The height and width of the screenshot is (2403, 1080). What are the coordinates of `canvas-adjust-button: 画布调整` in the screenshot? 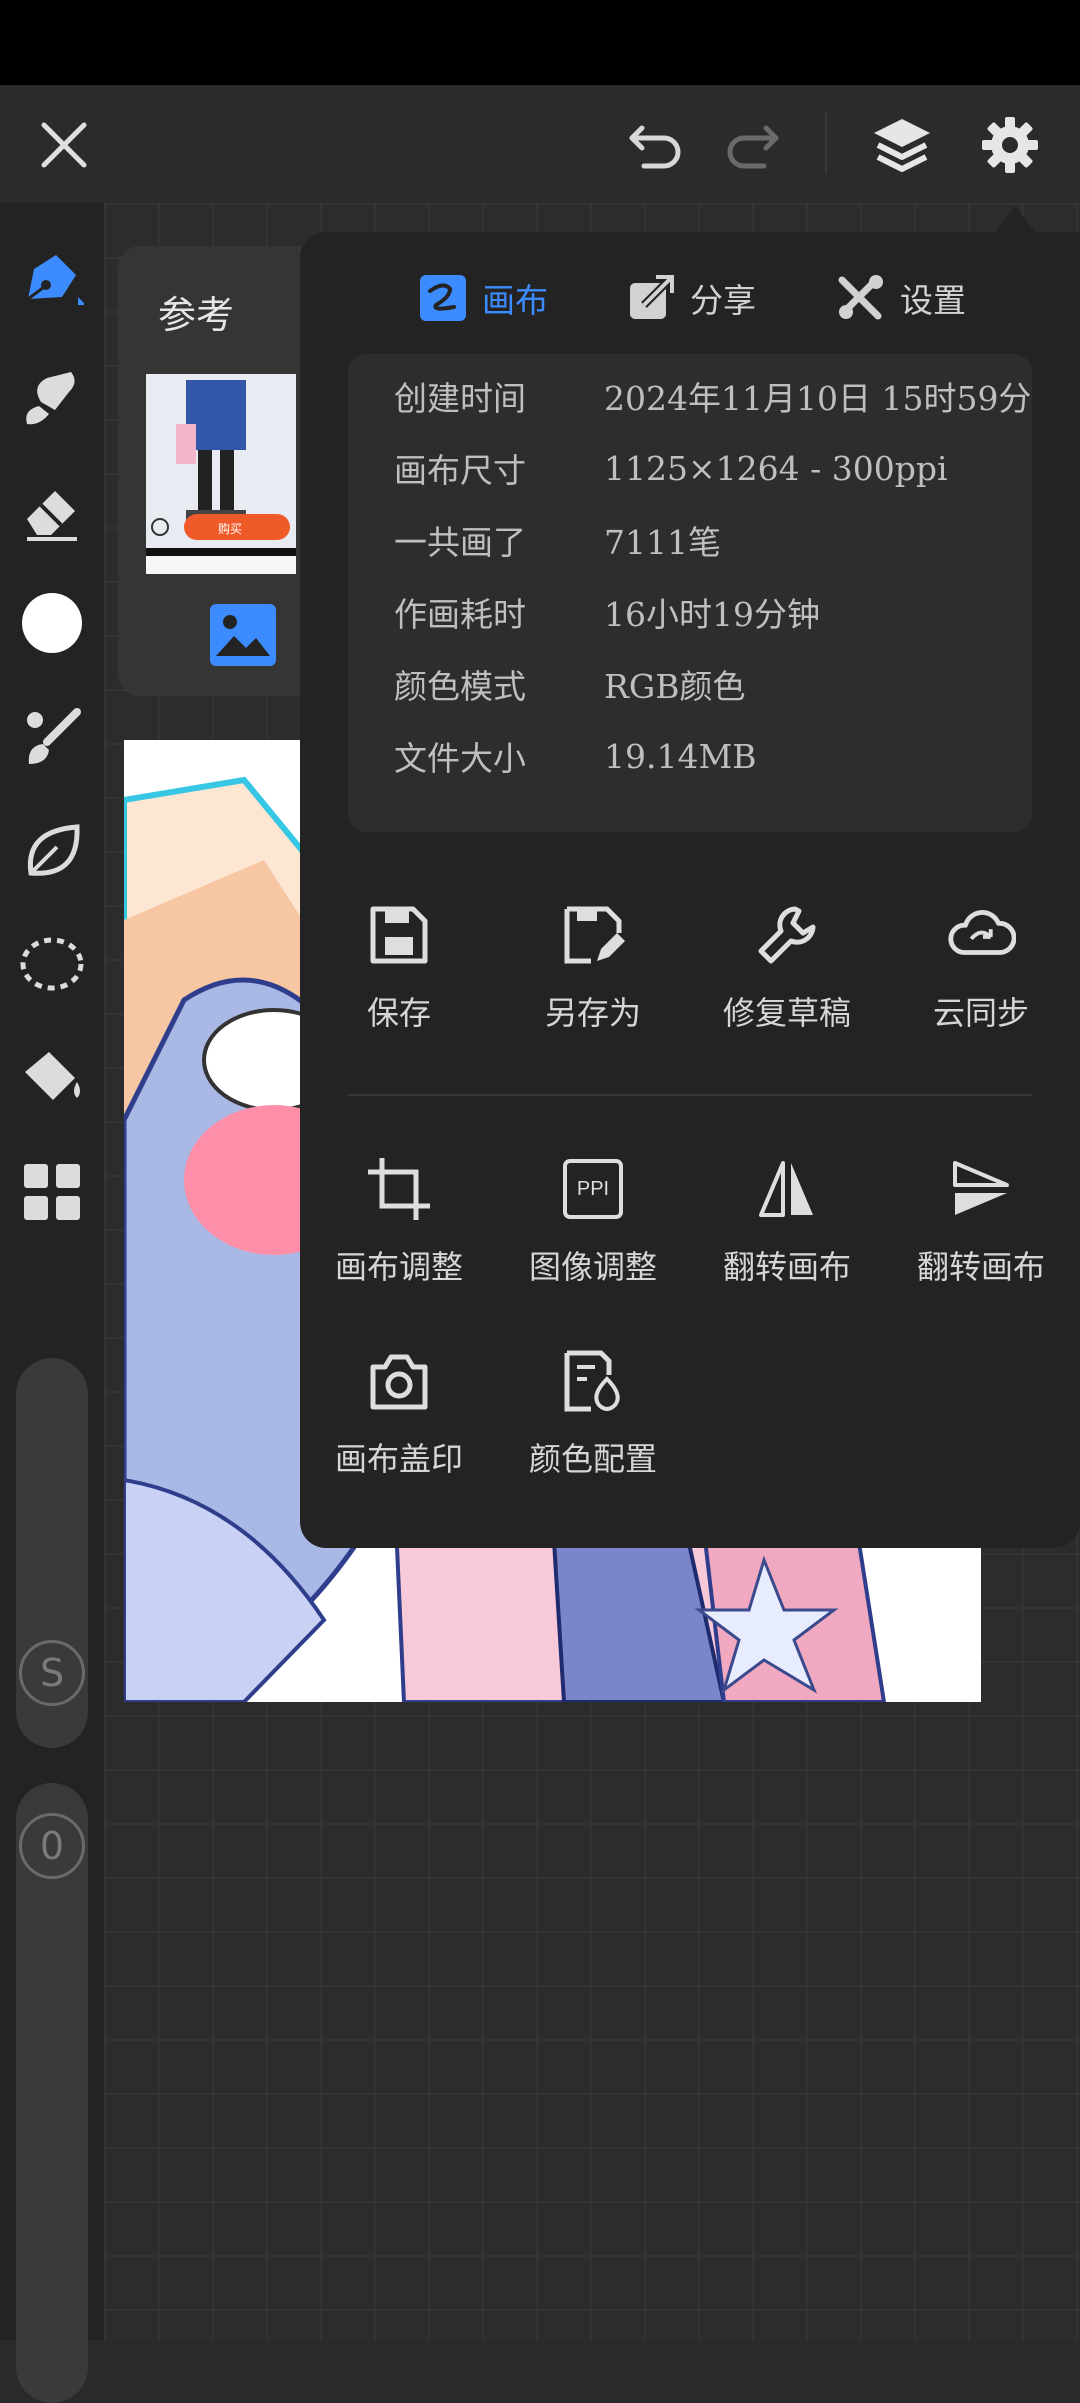 It's located at (399, 1221).